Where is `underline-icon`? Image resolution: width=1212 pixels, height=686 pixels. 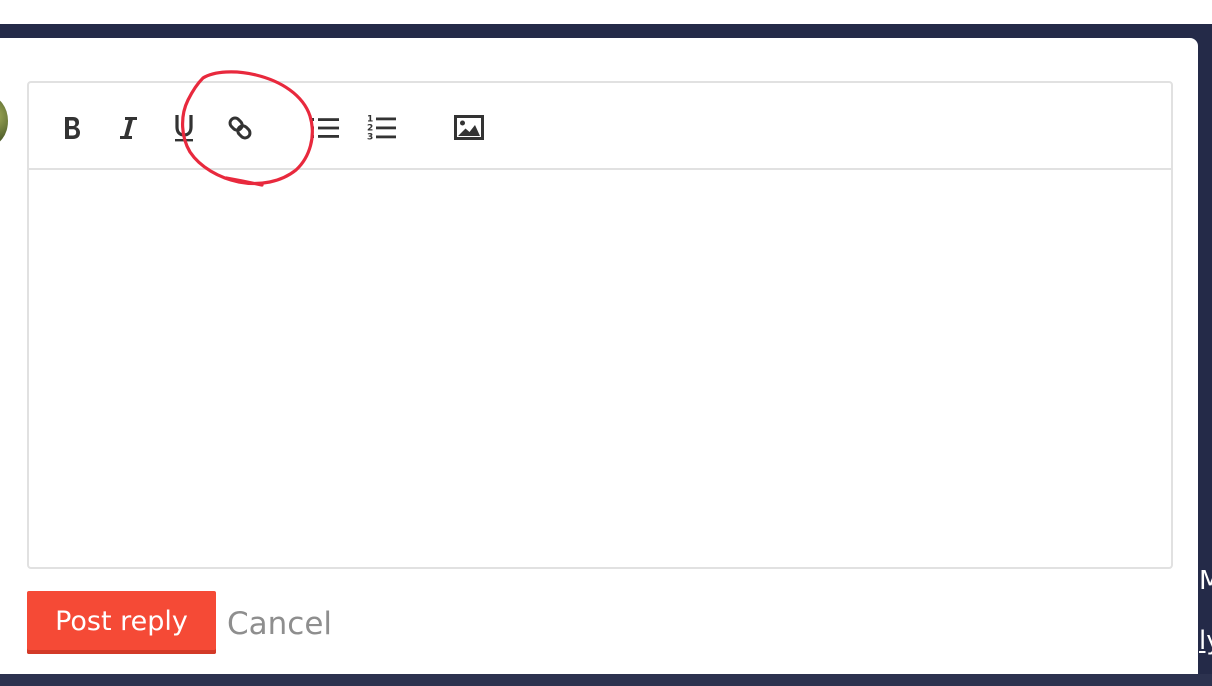
underline-icon is located at coordinates (184, 128).